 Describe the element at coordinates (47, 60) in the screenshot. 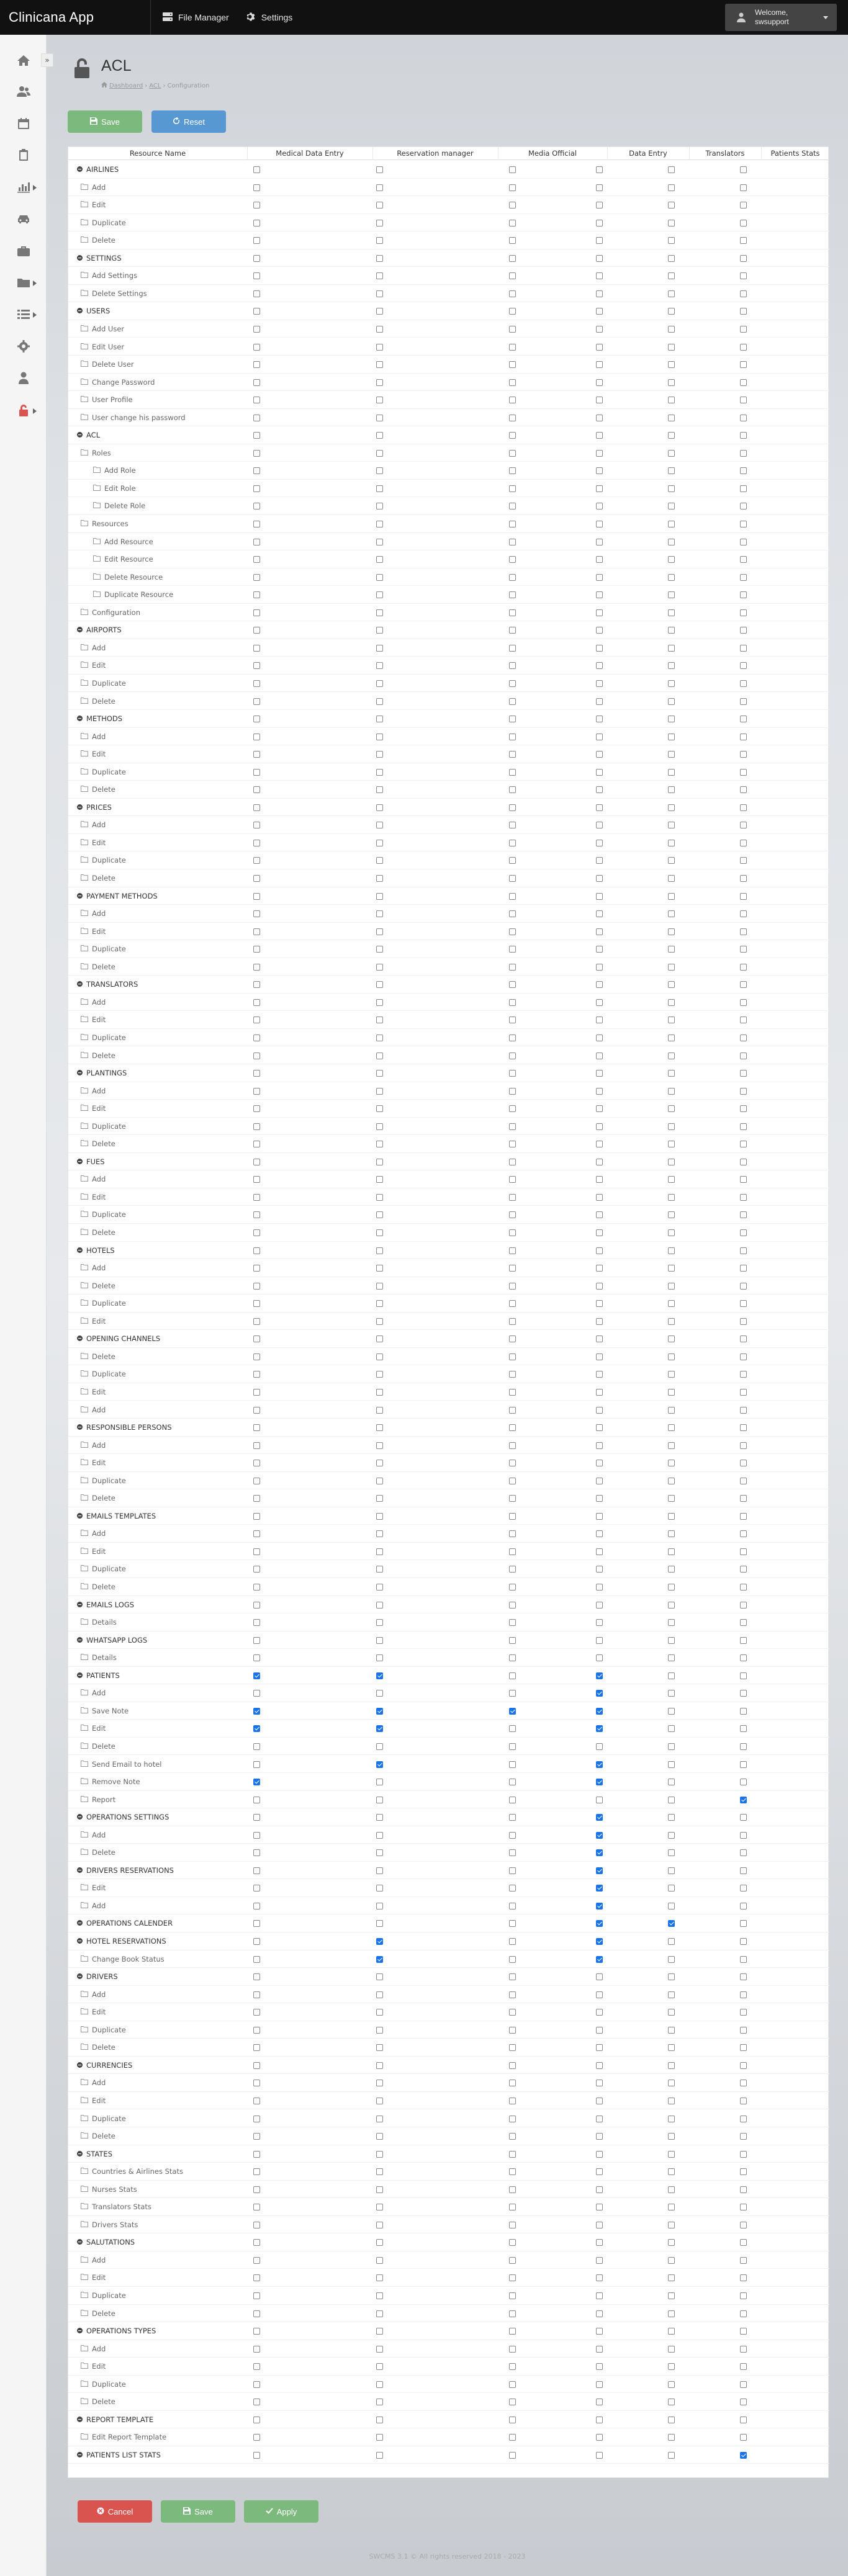

I see `sidebar-toggle: »` at that location.